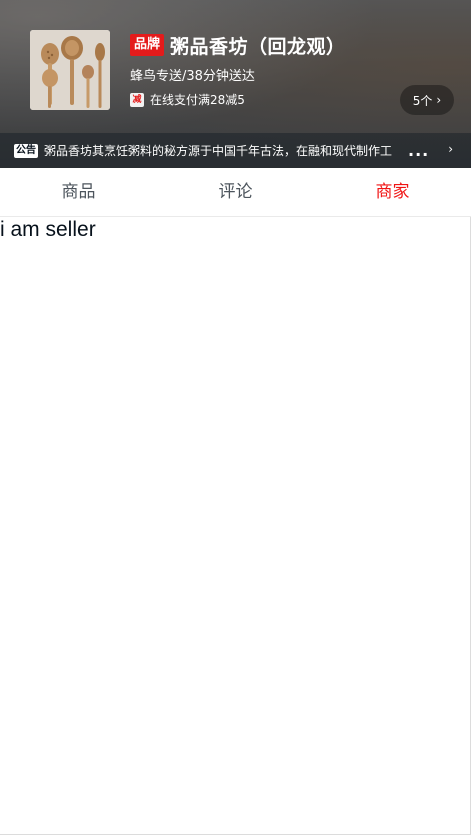  What do you see at coordinates (422, 100) in the screenshot?
I see `support-count-label: 5个` at bounding box center [422, 100].